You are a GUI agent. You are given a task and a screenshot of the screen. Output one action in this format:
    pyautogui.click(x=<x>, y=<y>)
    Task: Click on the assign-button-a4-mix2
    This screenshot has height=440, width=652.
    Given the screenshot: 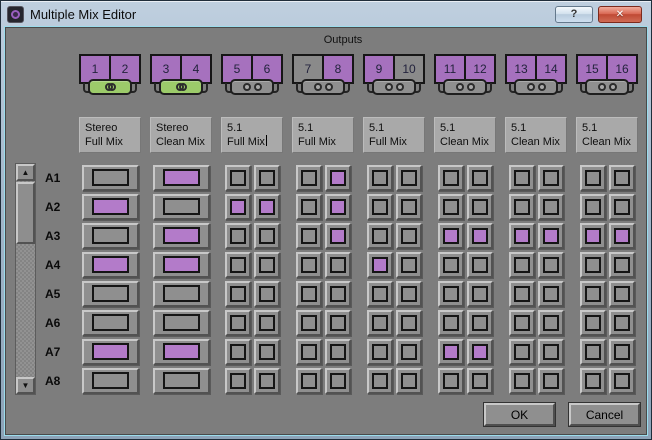 What is the action you would take?
    pyautogui.click(x=181, y=264)
    